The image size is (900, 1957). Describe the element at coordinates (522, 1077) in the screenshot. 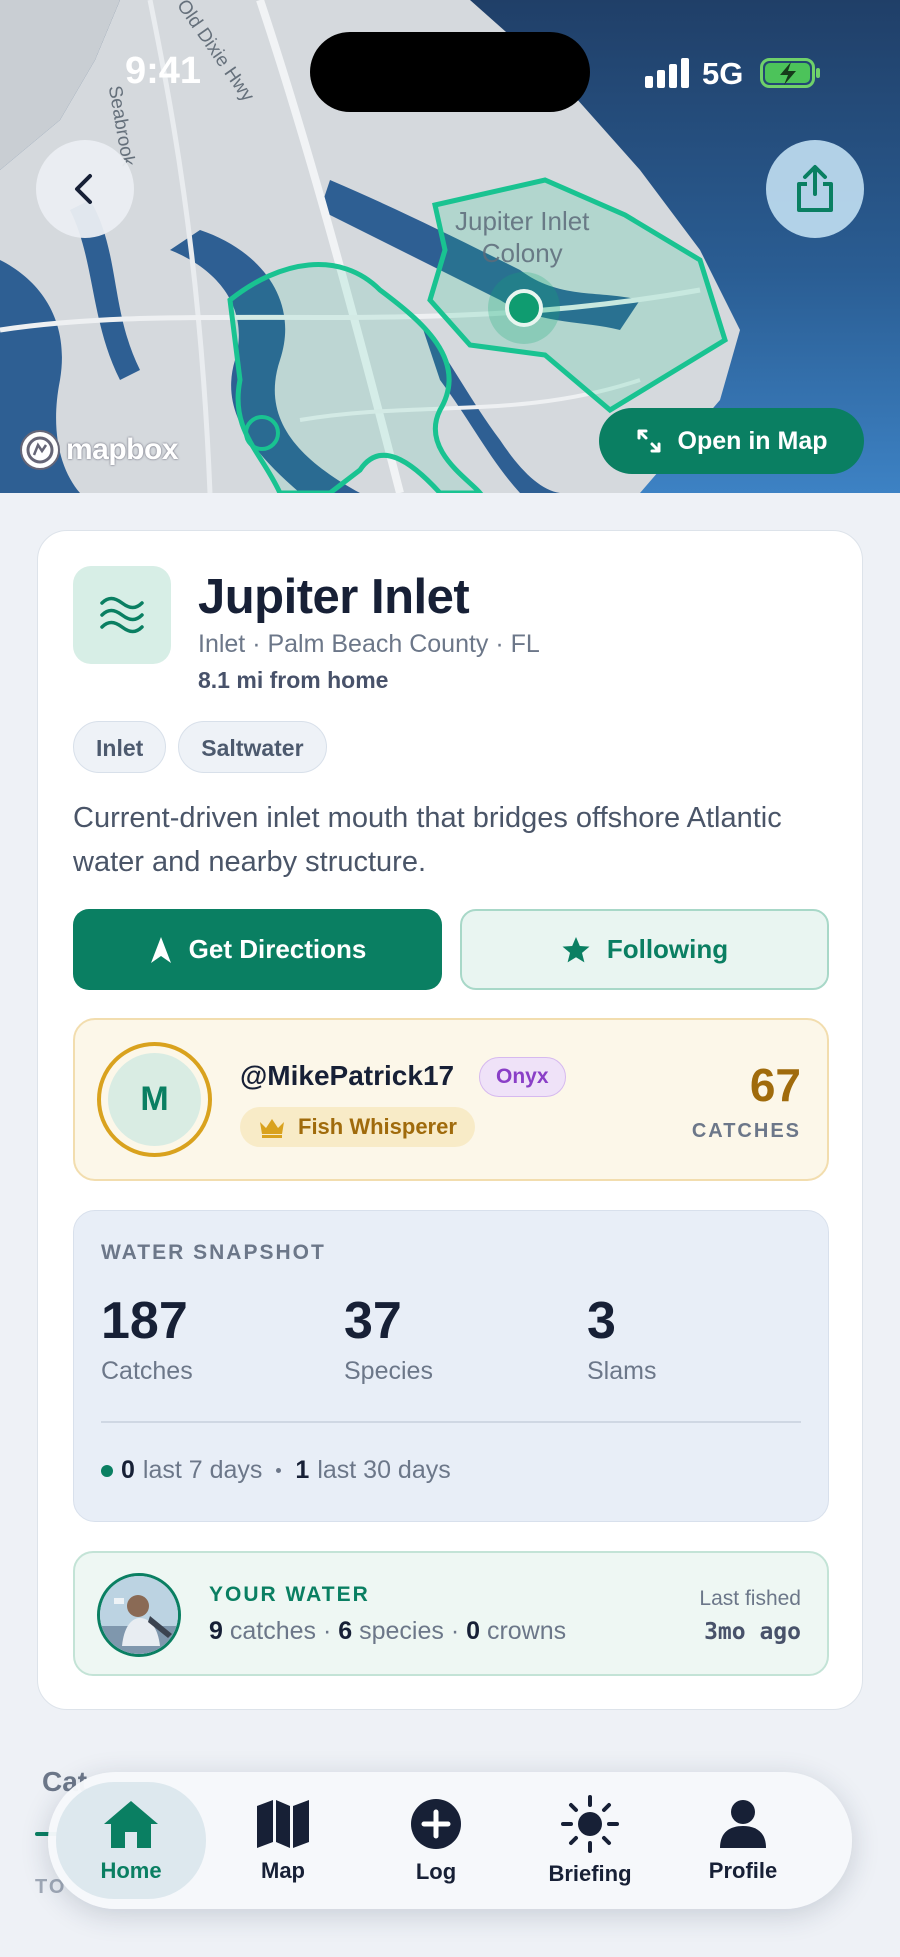

I see `rank-badge: Onyx` at that location.